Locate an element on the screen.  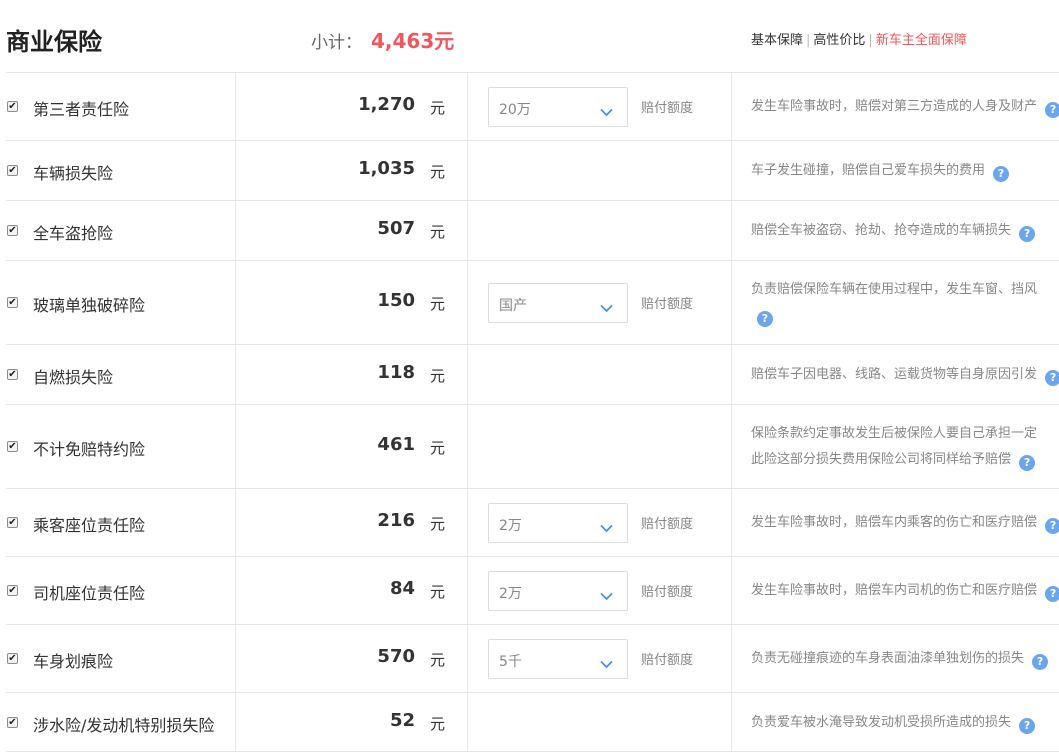
description-line: 车子发生碰撞，赔偿自己爱车损失的费用? is located at coordinates (905, 171).